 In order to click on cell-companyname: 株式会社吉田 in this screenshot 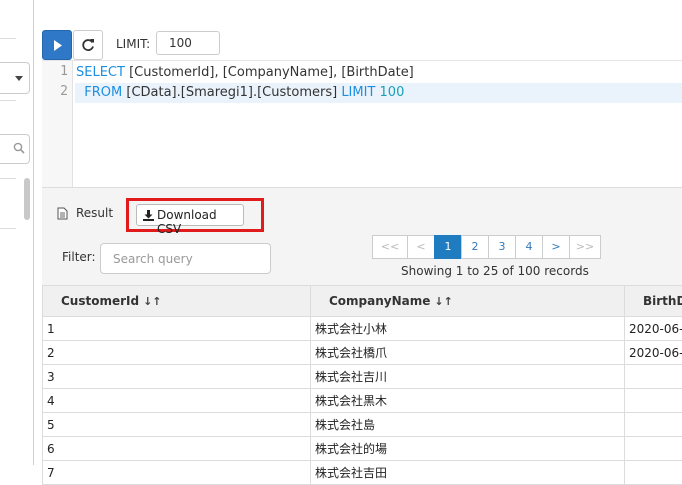, I will do `click(468, 473)`.